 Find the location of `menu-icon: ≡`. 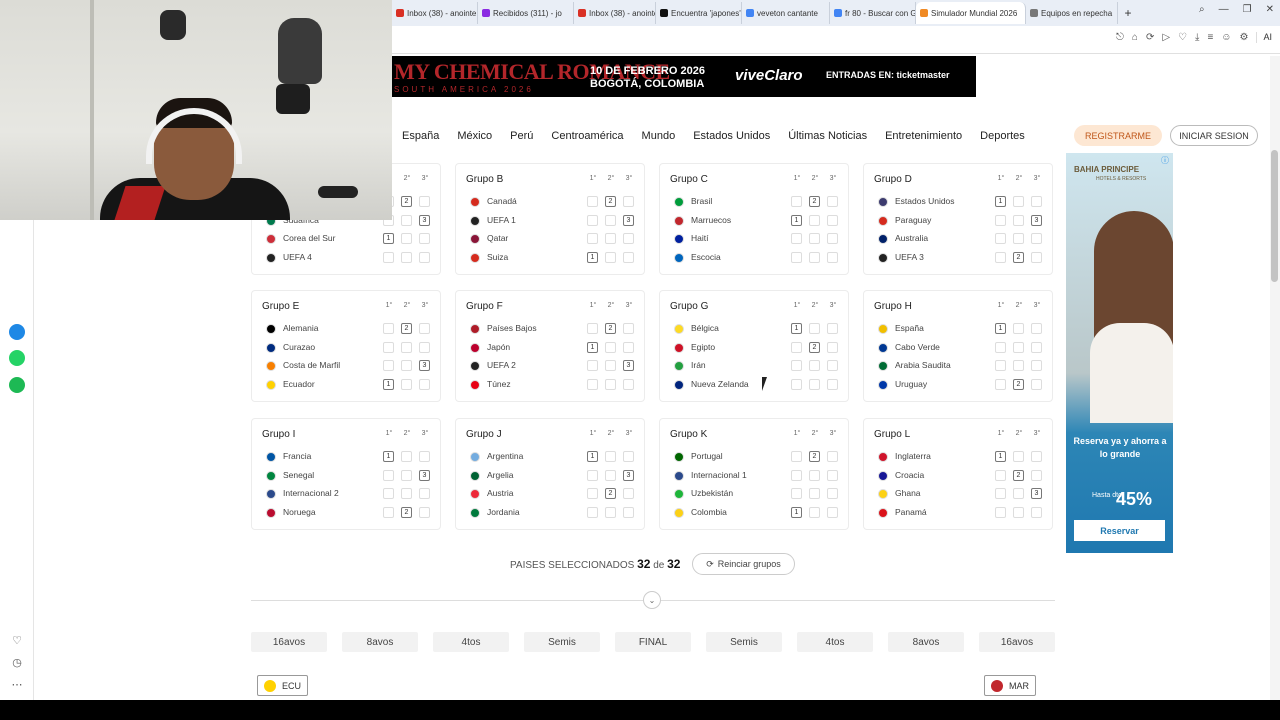

menu-icon: ≡ is located at coordinates (1210, 37).